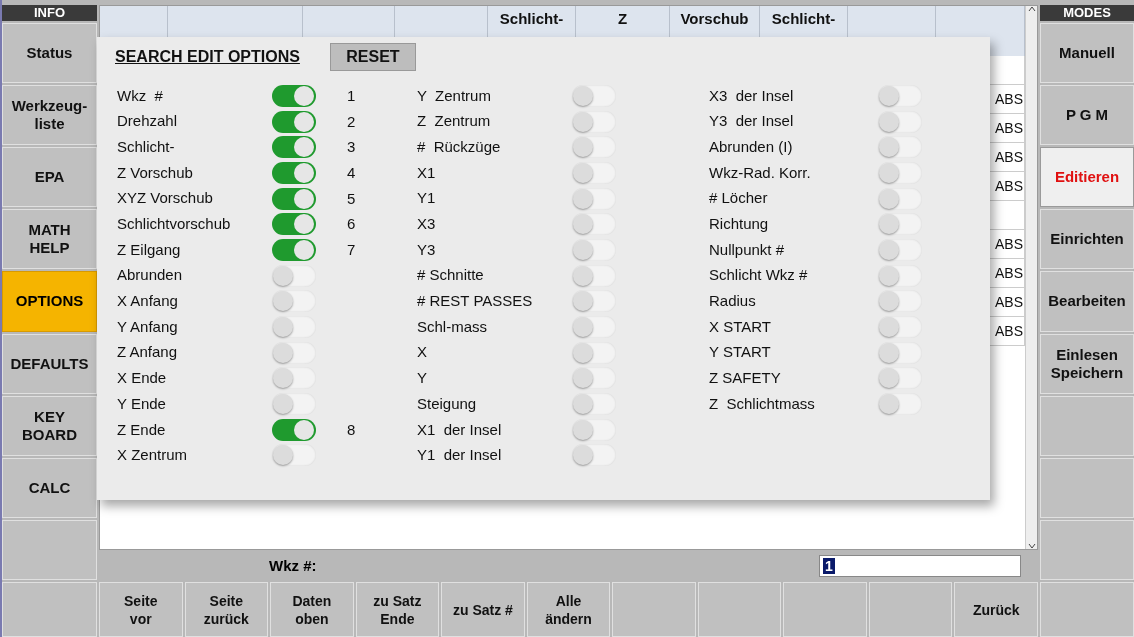  I want to click on option-label: Z Ende, so click(142, 429).